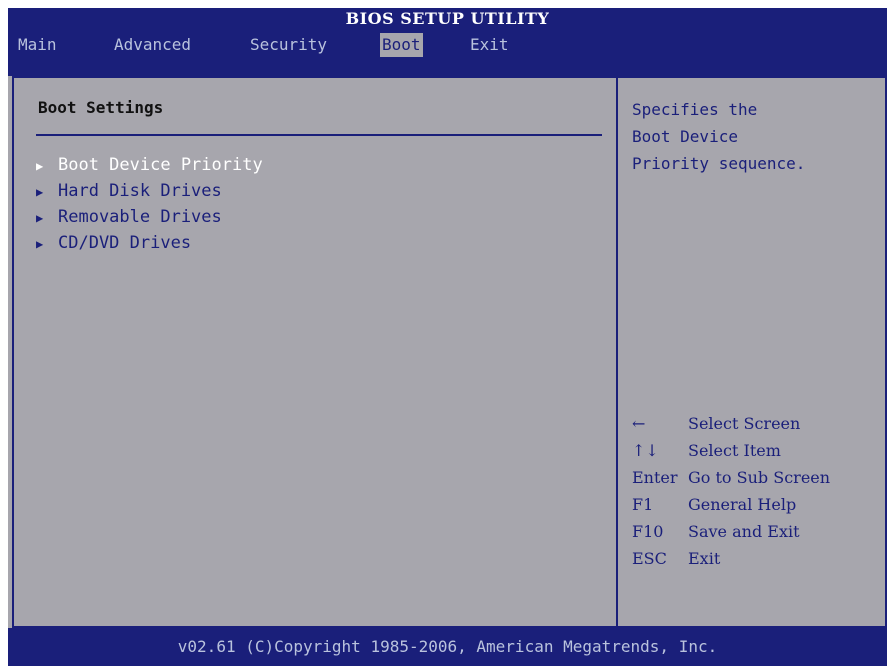  I want to click on removable-drives-item: ▶ Removable Drives, so click(149, 217).